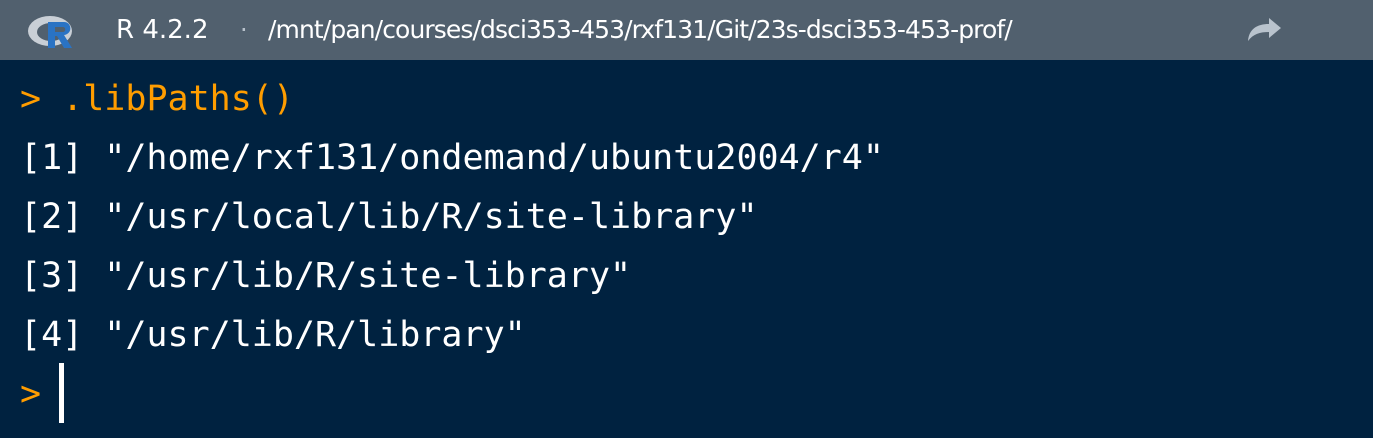  What do you see at coordinates (452, 393) in the screenshot?
I see `input-line: >` at bounding box center [452, 393].